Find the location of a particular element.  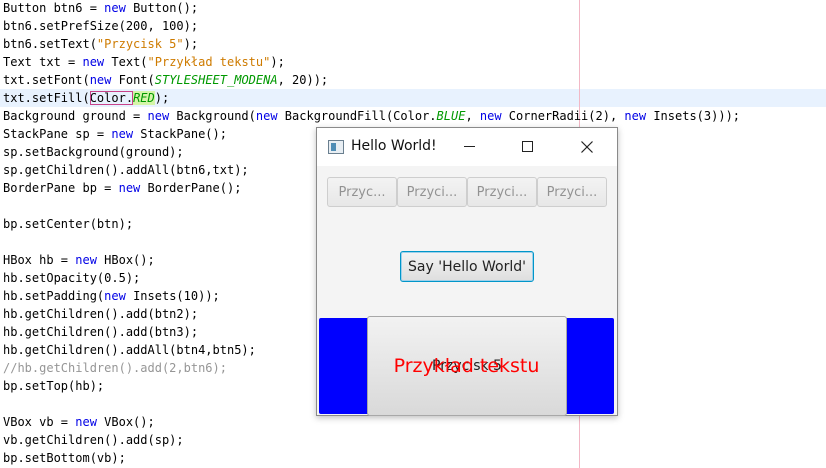

code-token: hb.getChildren().add(btn3); is located at coordinates (101, 332).